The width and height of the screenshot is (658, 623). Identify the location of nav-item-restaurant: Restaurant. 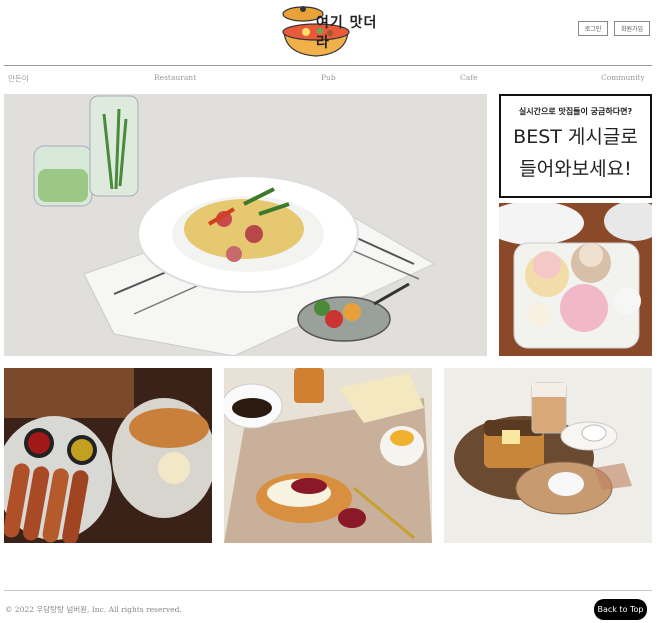
(175, 77).